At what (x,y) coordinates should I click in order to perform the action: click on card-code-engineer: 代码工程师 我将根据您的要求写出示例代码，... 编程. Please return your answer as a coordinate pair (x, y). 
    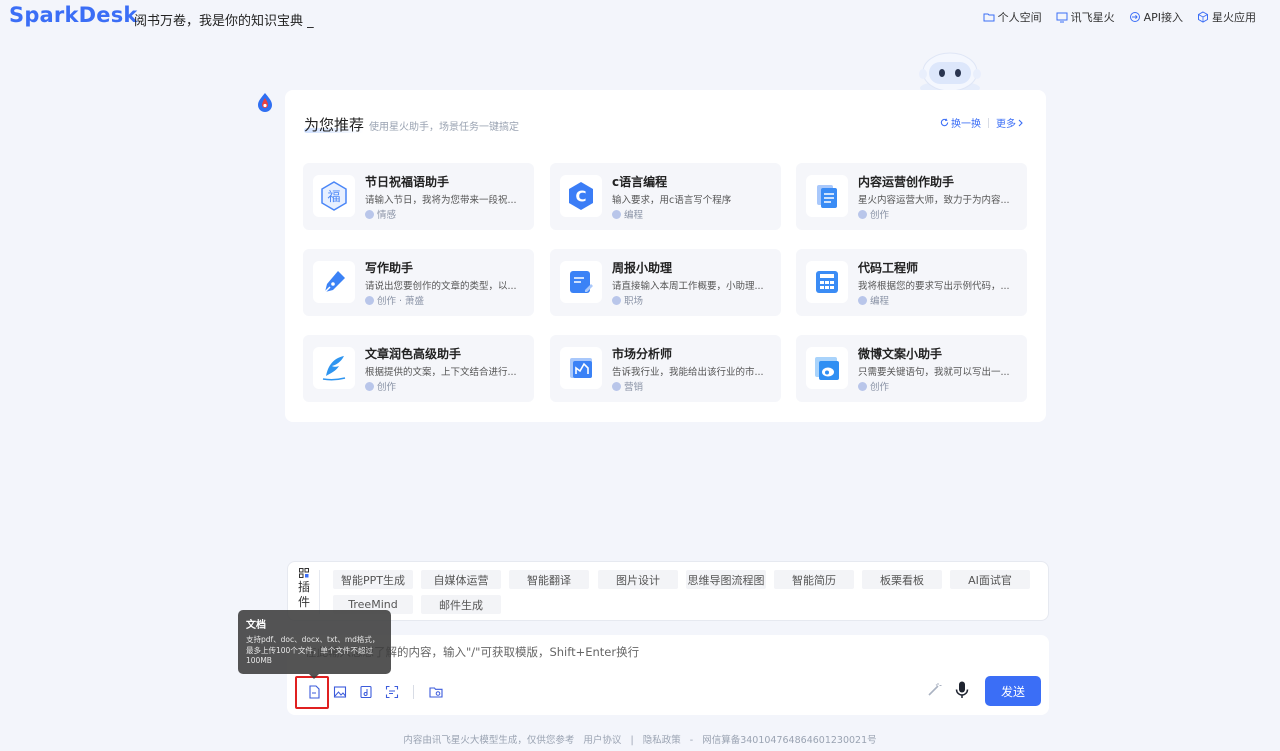
    Looking at the image, I should click on (911, 282).